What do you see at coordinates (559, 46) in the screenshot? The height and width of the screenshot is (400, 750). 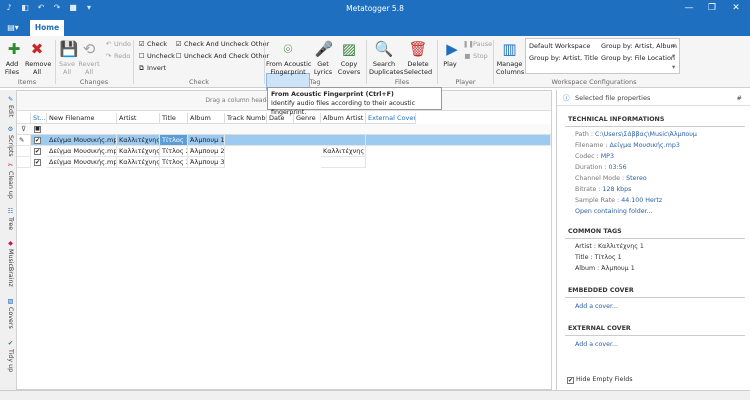 I see `workspace-item: Default Workspace` at bounding box center [559, 46].